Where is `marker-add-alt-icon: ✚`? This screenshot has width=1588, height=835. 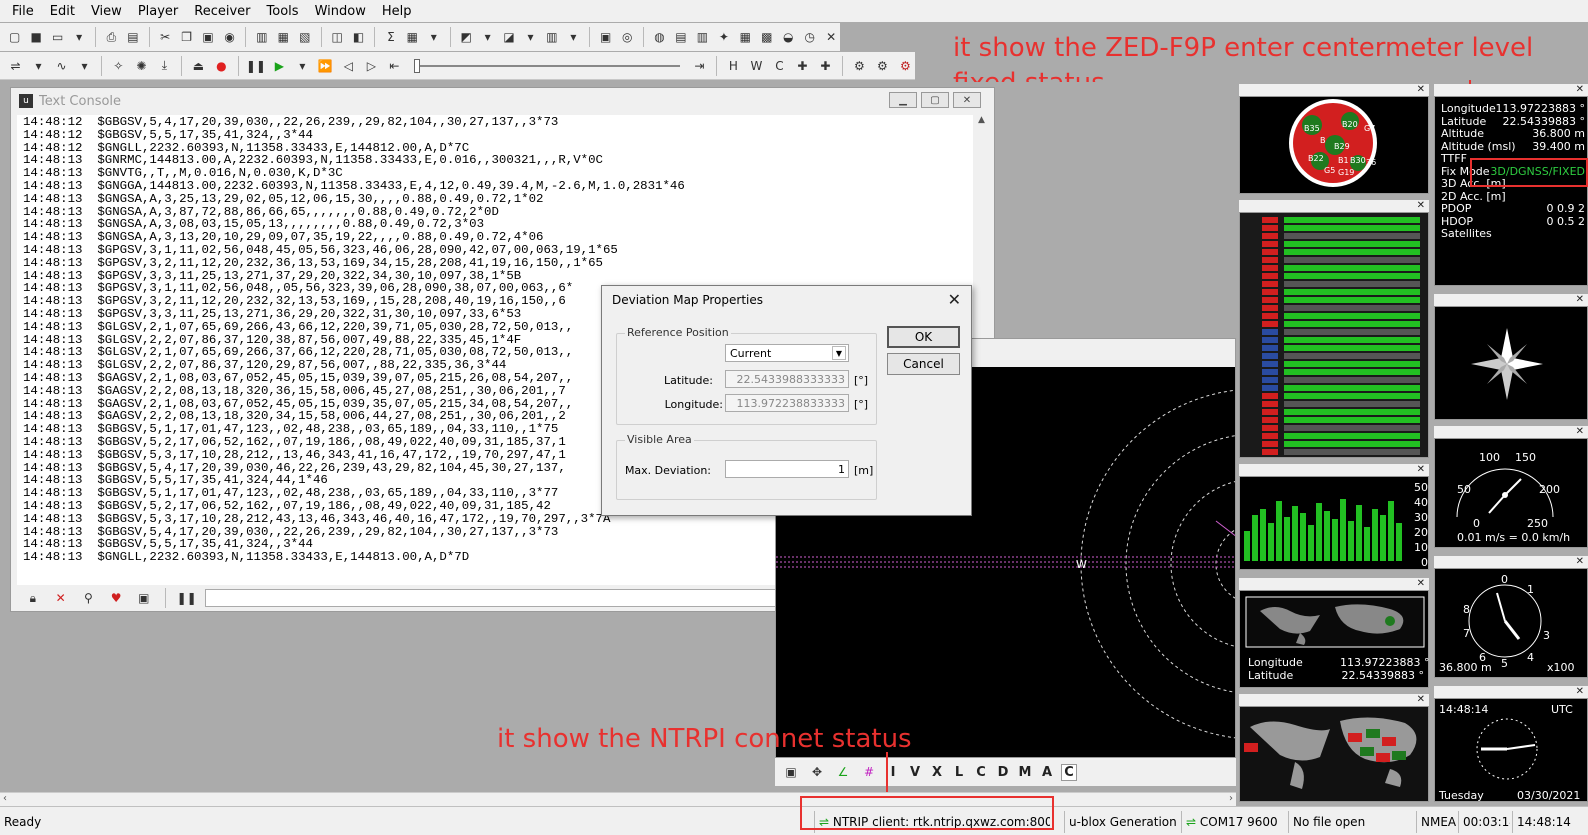 marker-add-alt-icon: ✚ is located at coordinates (825, 66).